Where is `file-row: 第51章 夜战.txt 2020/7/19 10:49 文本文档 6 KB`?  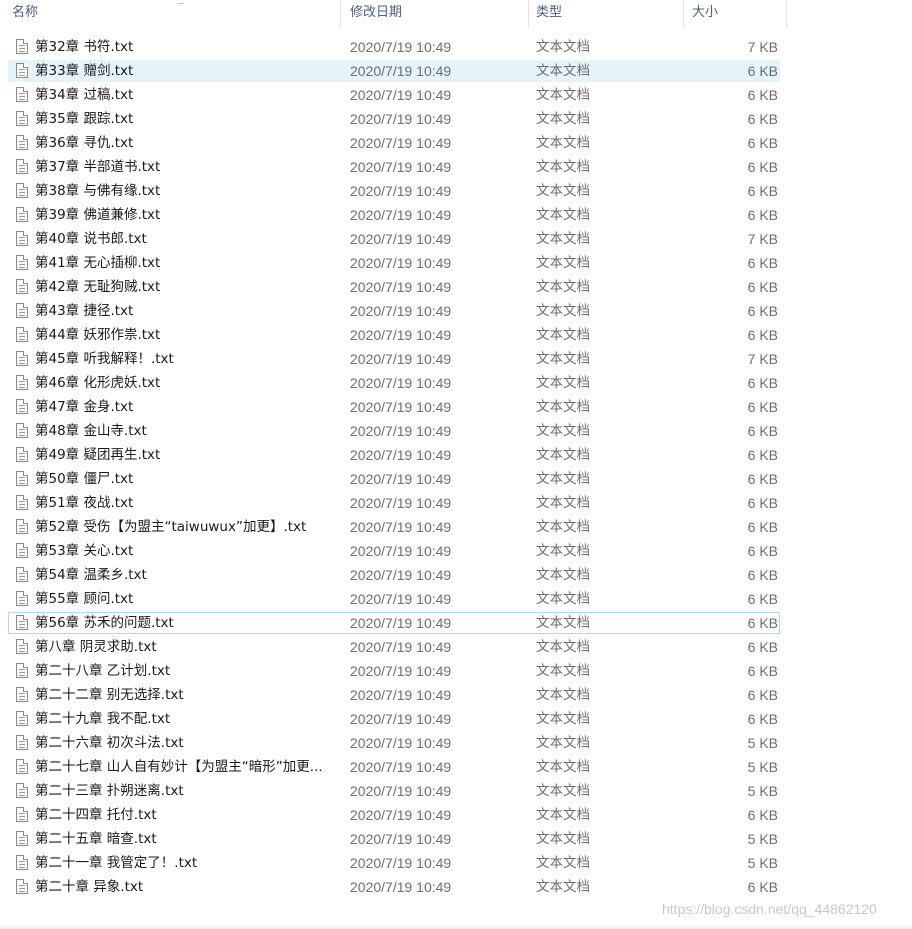 file-row: 第51章 夜战.txt 2020/7/19 10:49 文本文档 6 KB is located at coordinates (456, 504).